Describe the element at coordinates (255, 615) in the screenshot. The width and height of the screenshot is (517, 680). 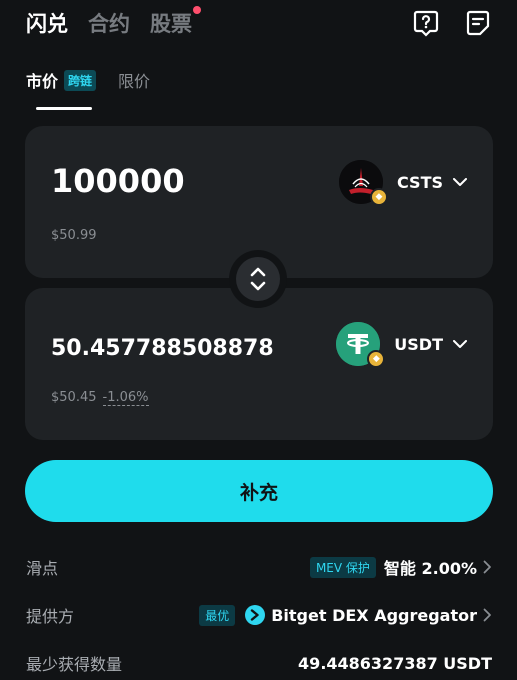
I see `aggregator-icon` at that location.